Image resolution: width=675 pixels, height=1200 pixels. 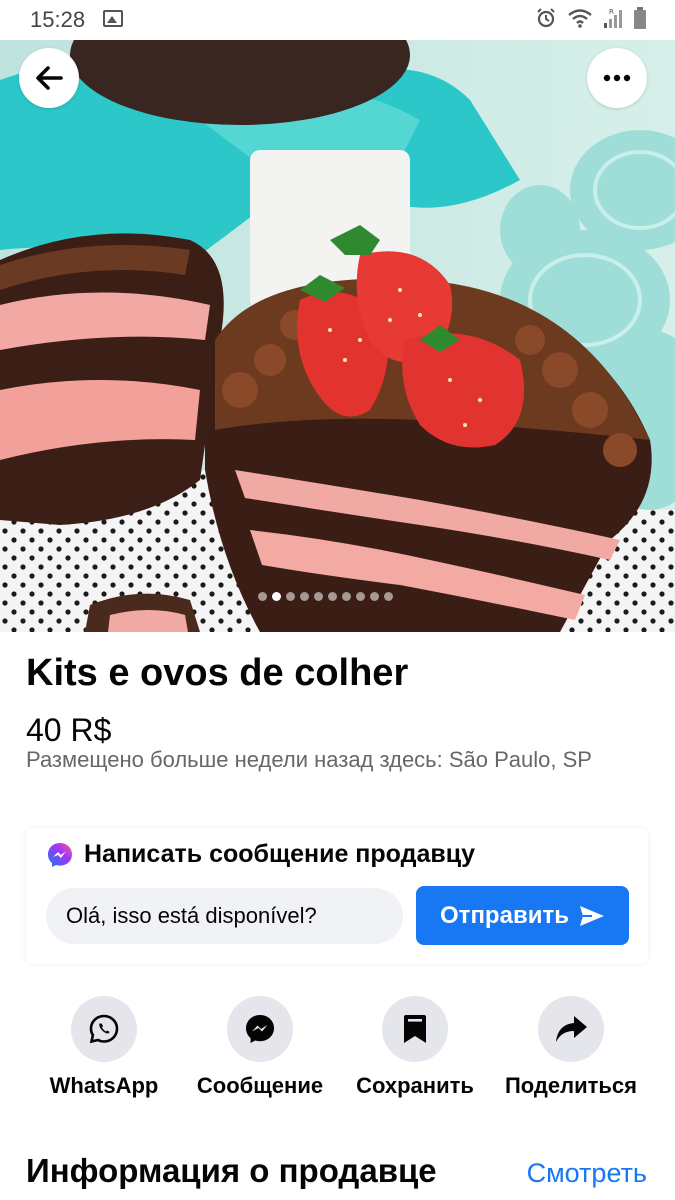 I want to click on send-button: Отправить, so click(x=522, y=915).